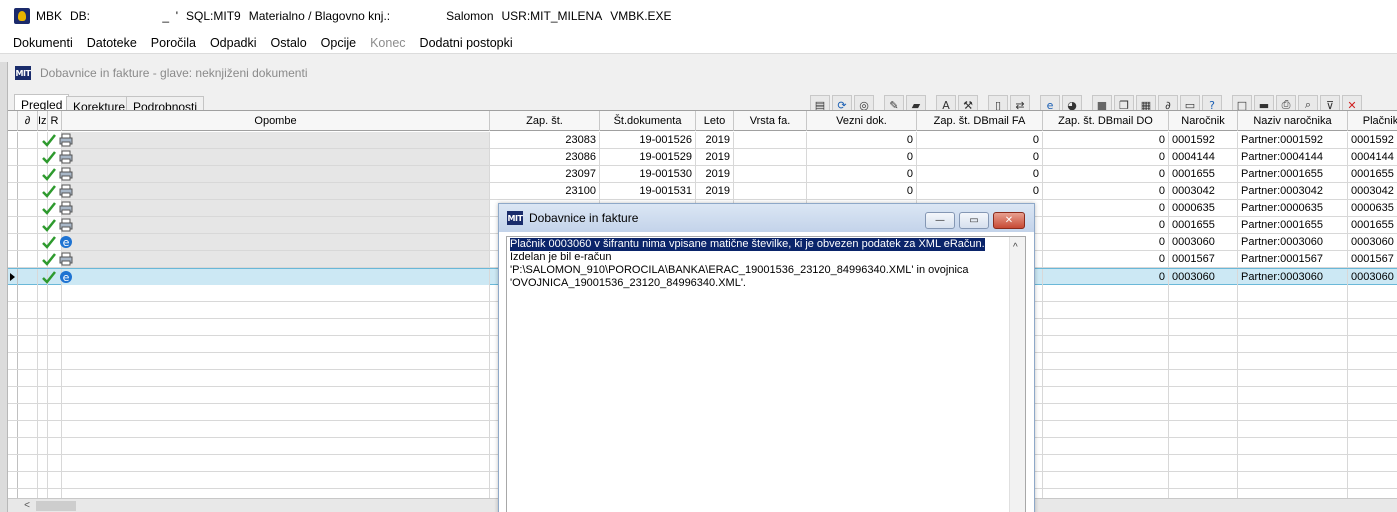  What do you see at coordinates (338, 43) in the screenshot?
I see `menu-item-opcije: Opcije` at bounding box center [338, 43].